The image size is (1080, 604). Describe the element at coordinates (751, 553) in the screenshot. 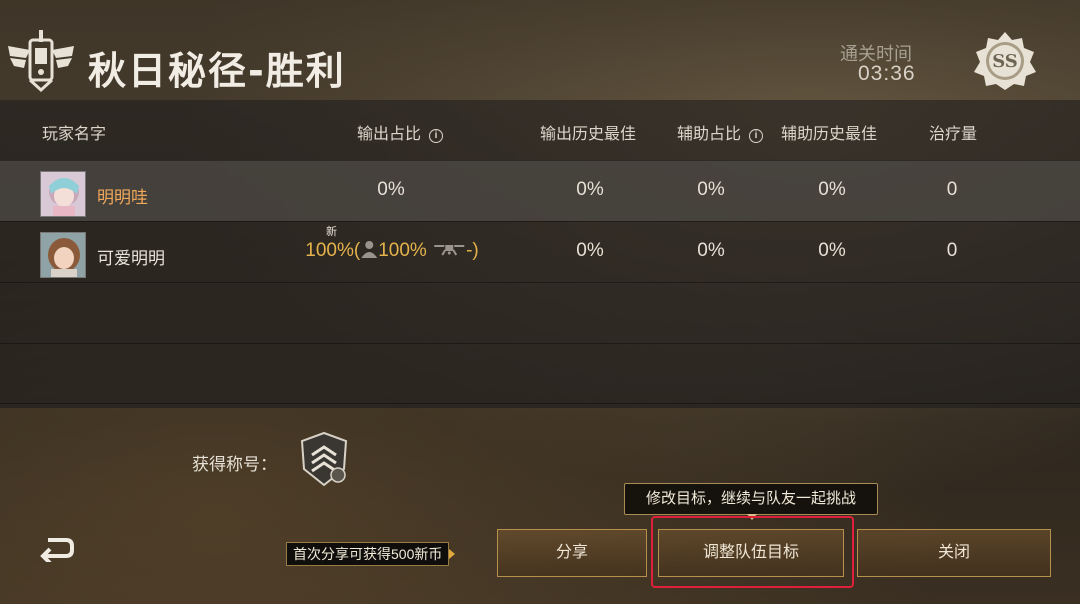

I see `adjust-team-goal-button: 调整队伍目标` at that location.